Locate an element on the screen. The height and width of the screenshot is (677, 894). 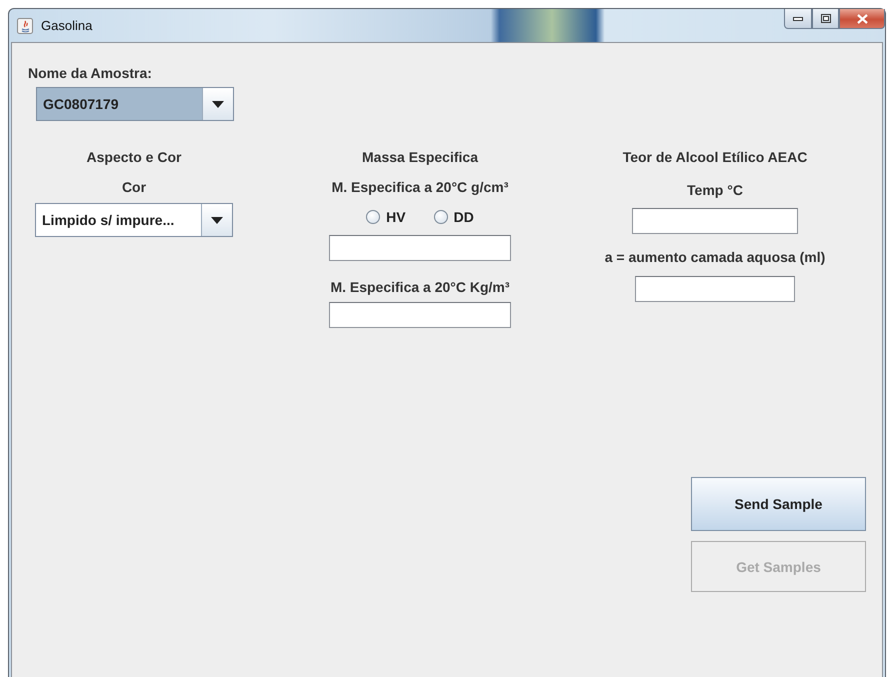
field-label: M. Especifica a 20°C Kg/m³ is located at coordinates (420, 287).